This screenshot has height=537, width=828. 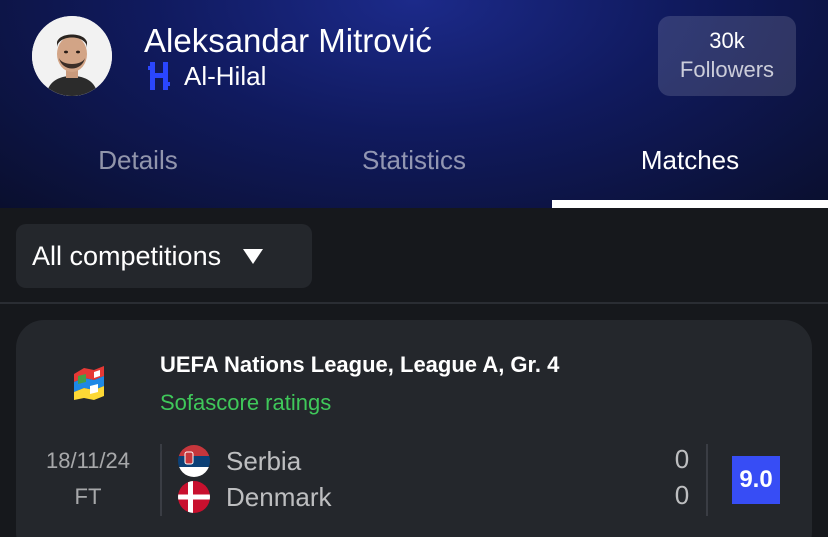 What do you see at coordinates (288, 40) in the screenshot?
I see `player-name: Aleksandar Mitrović` at bounding box center [288, 40].